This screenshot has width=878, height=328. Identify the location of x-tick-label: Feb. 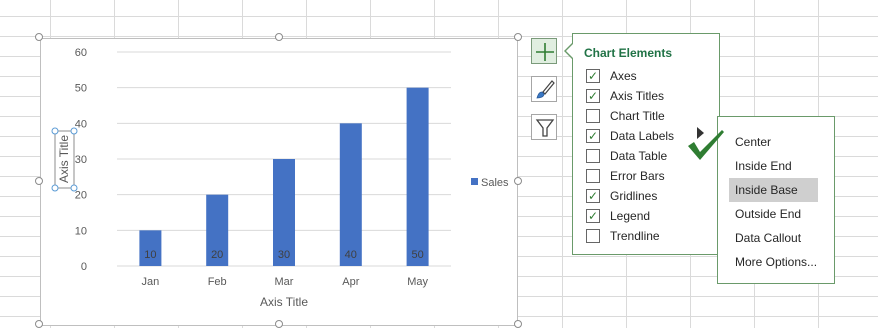
(217, 282).